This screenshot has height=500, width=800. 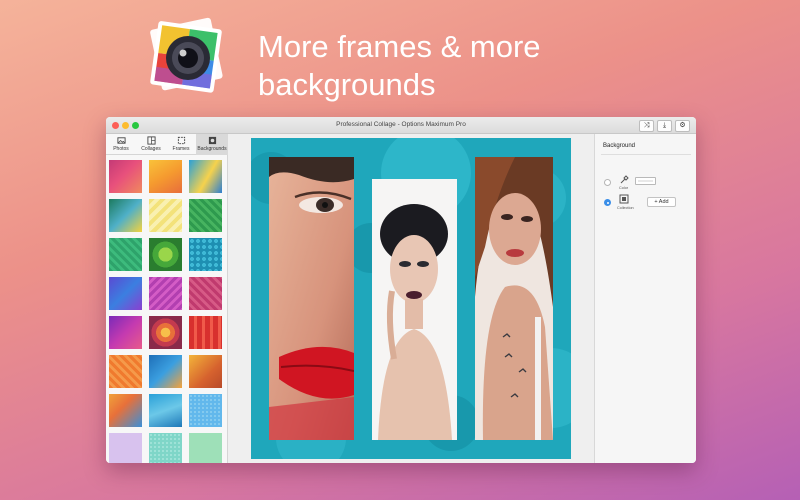 I want to click on color-option-radio, so click(x=607, y=182).